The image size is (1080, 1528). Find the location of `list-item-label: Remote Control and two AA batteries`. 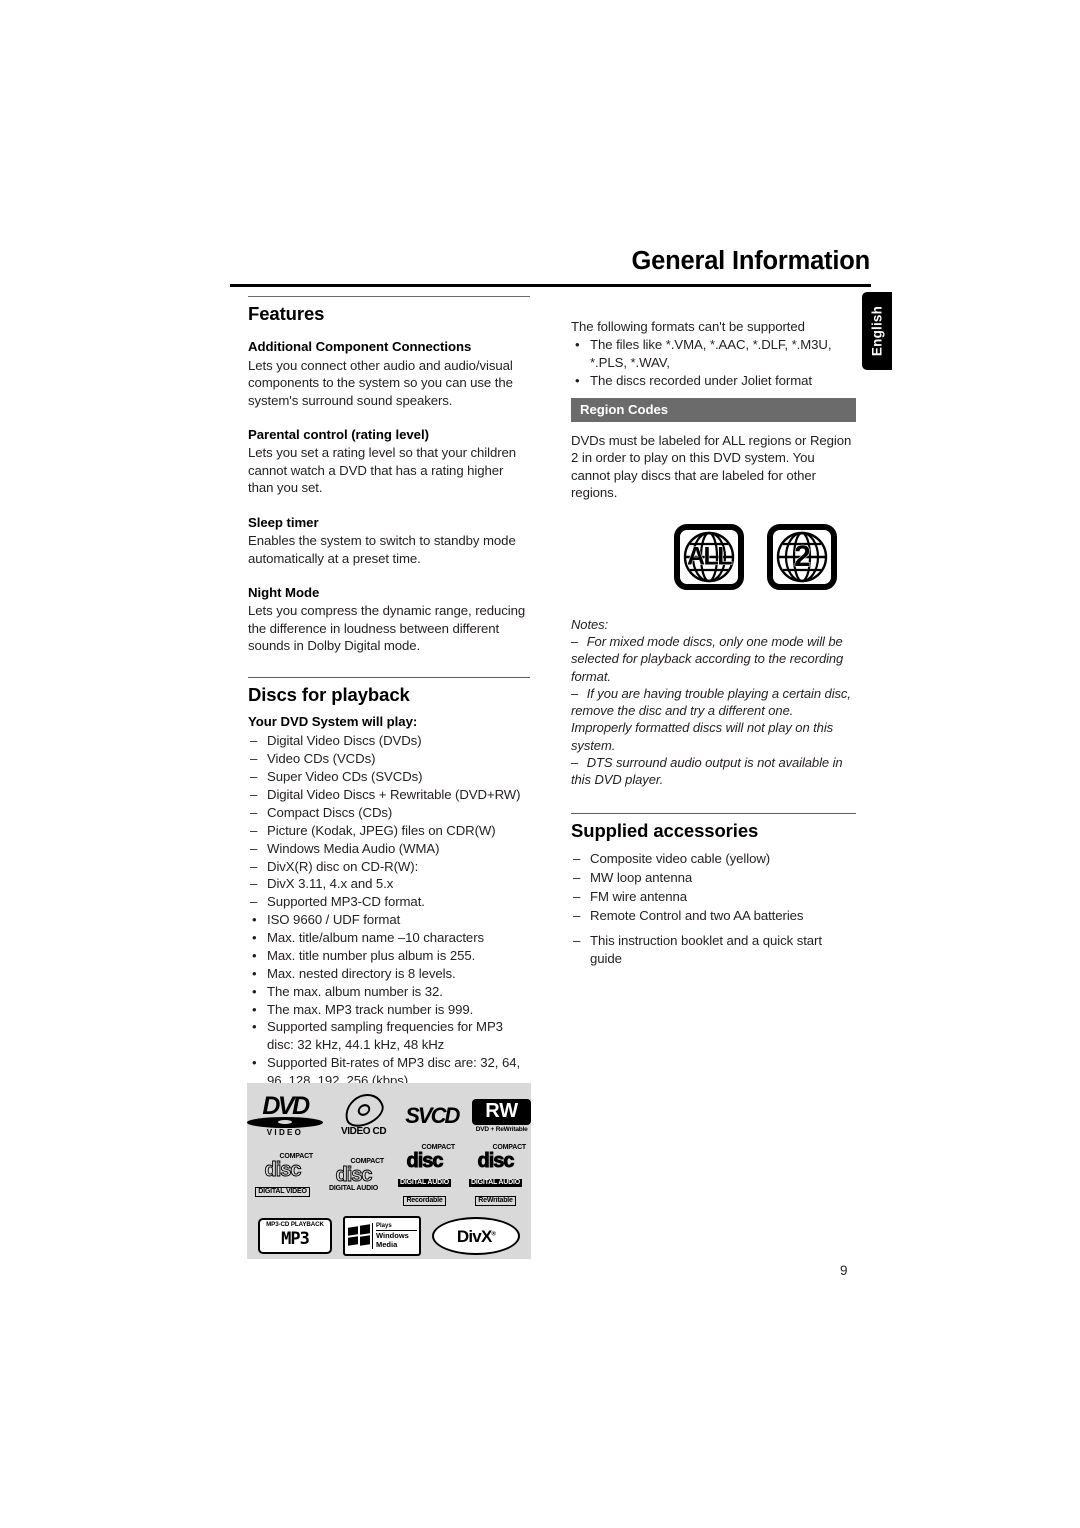

list-item-label: Remote Control and two AA batteries is located at coordinates (697, 915).